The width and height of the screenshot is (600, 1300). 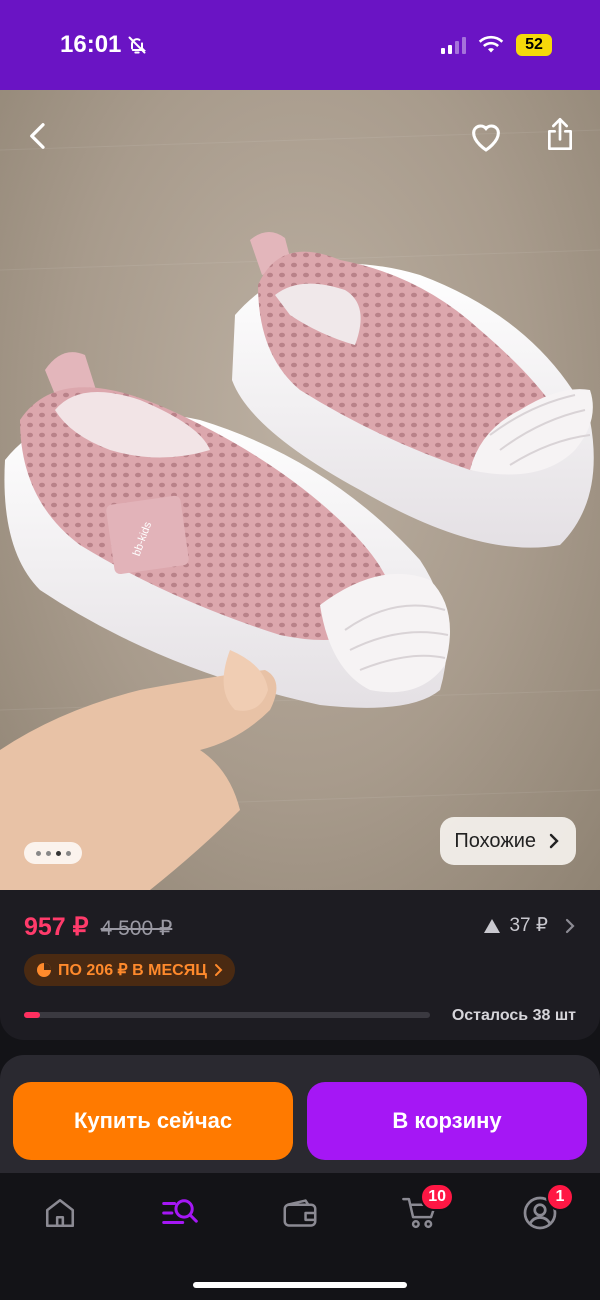 What do you see at coordinates (153, 1121) in the screenshot?
I see `buy-now-button: Купить сейчас` at bounding box center [153, 1121].